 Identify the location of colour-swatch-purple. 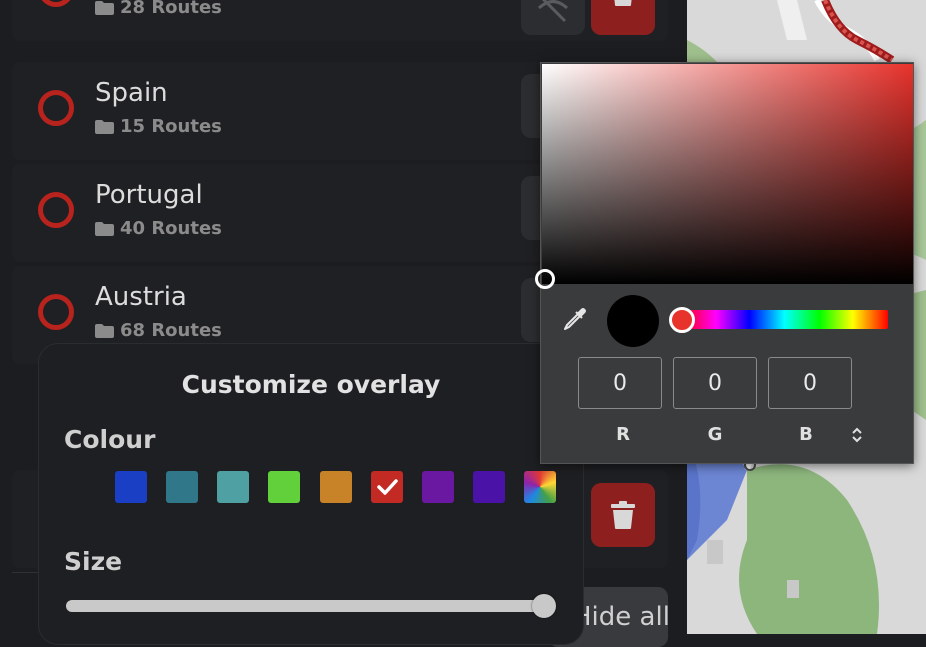
(438, 487).